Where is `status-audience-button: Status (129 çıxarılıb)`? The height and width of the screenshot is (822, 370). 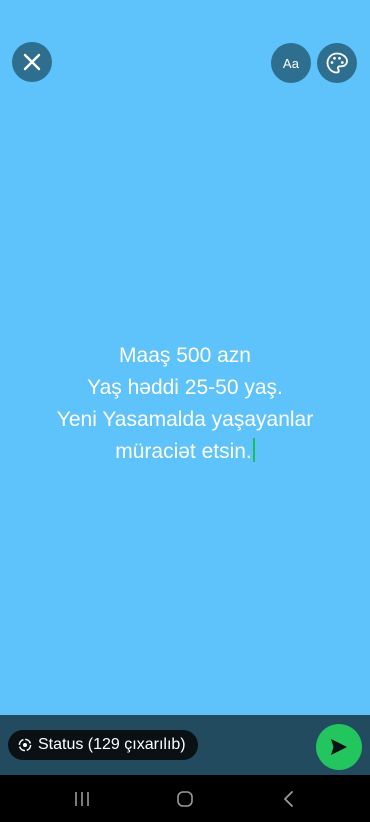
status-audience-button: Status (129 çıxarılıb) is located at coordinates (103, 745).